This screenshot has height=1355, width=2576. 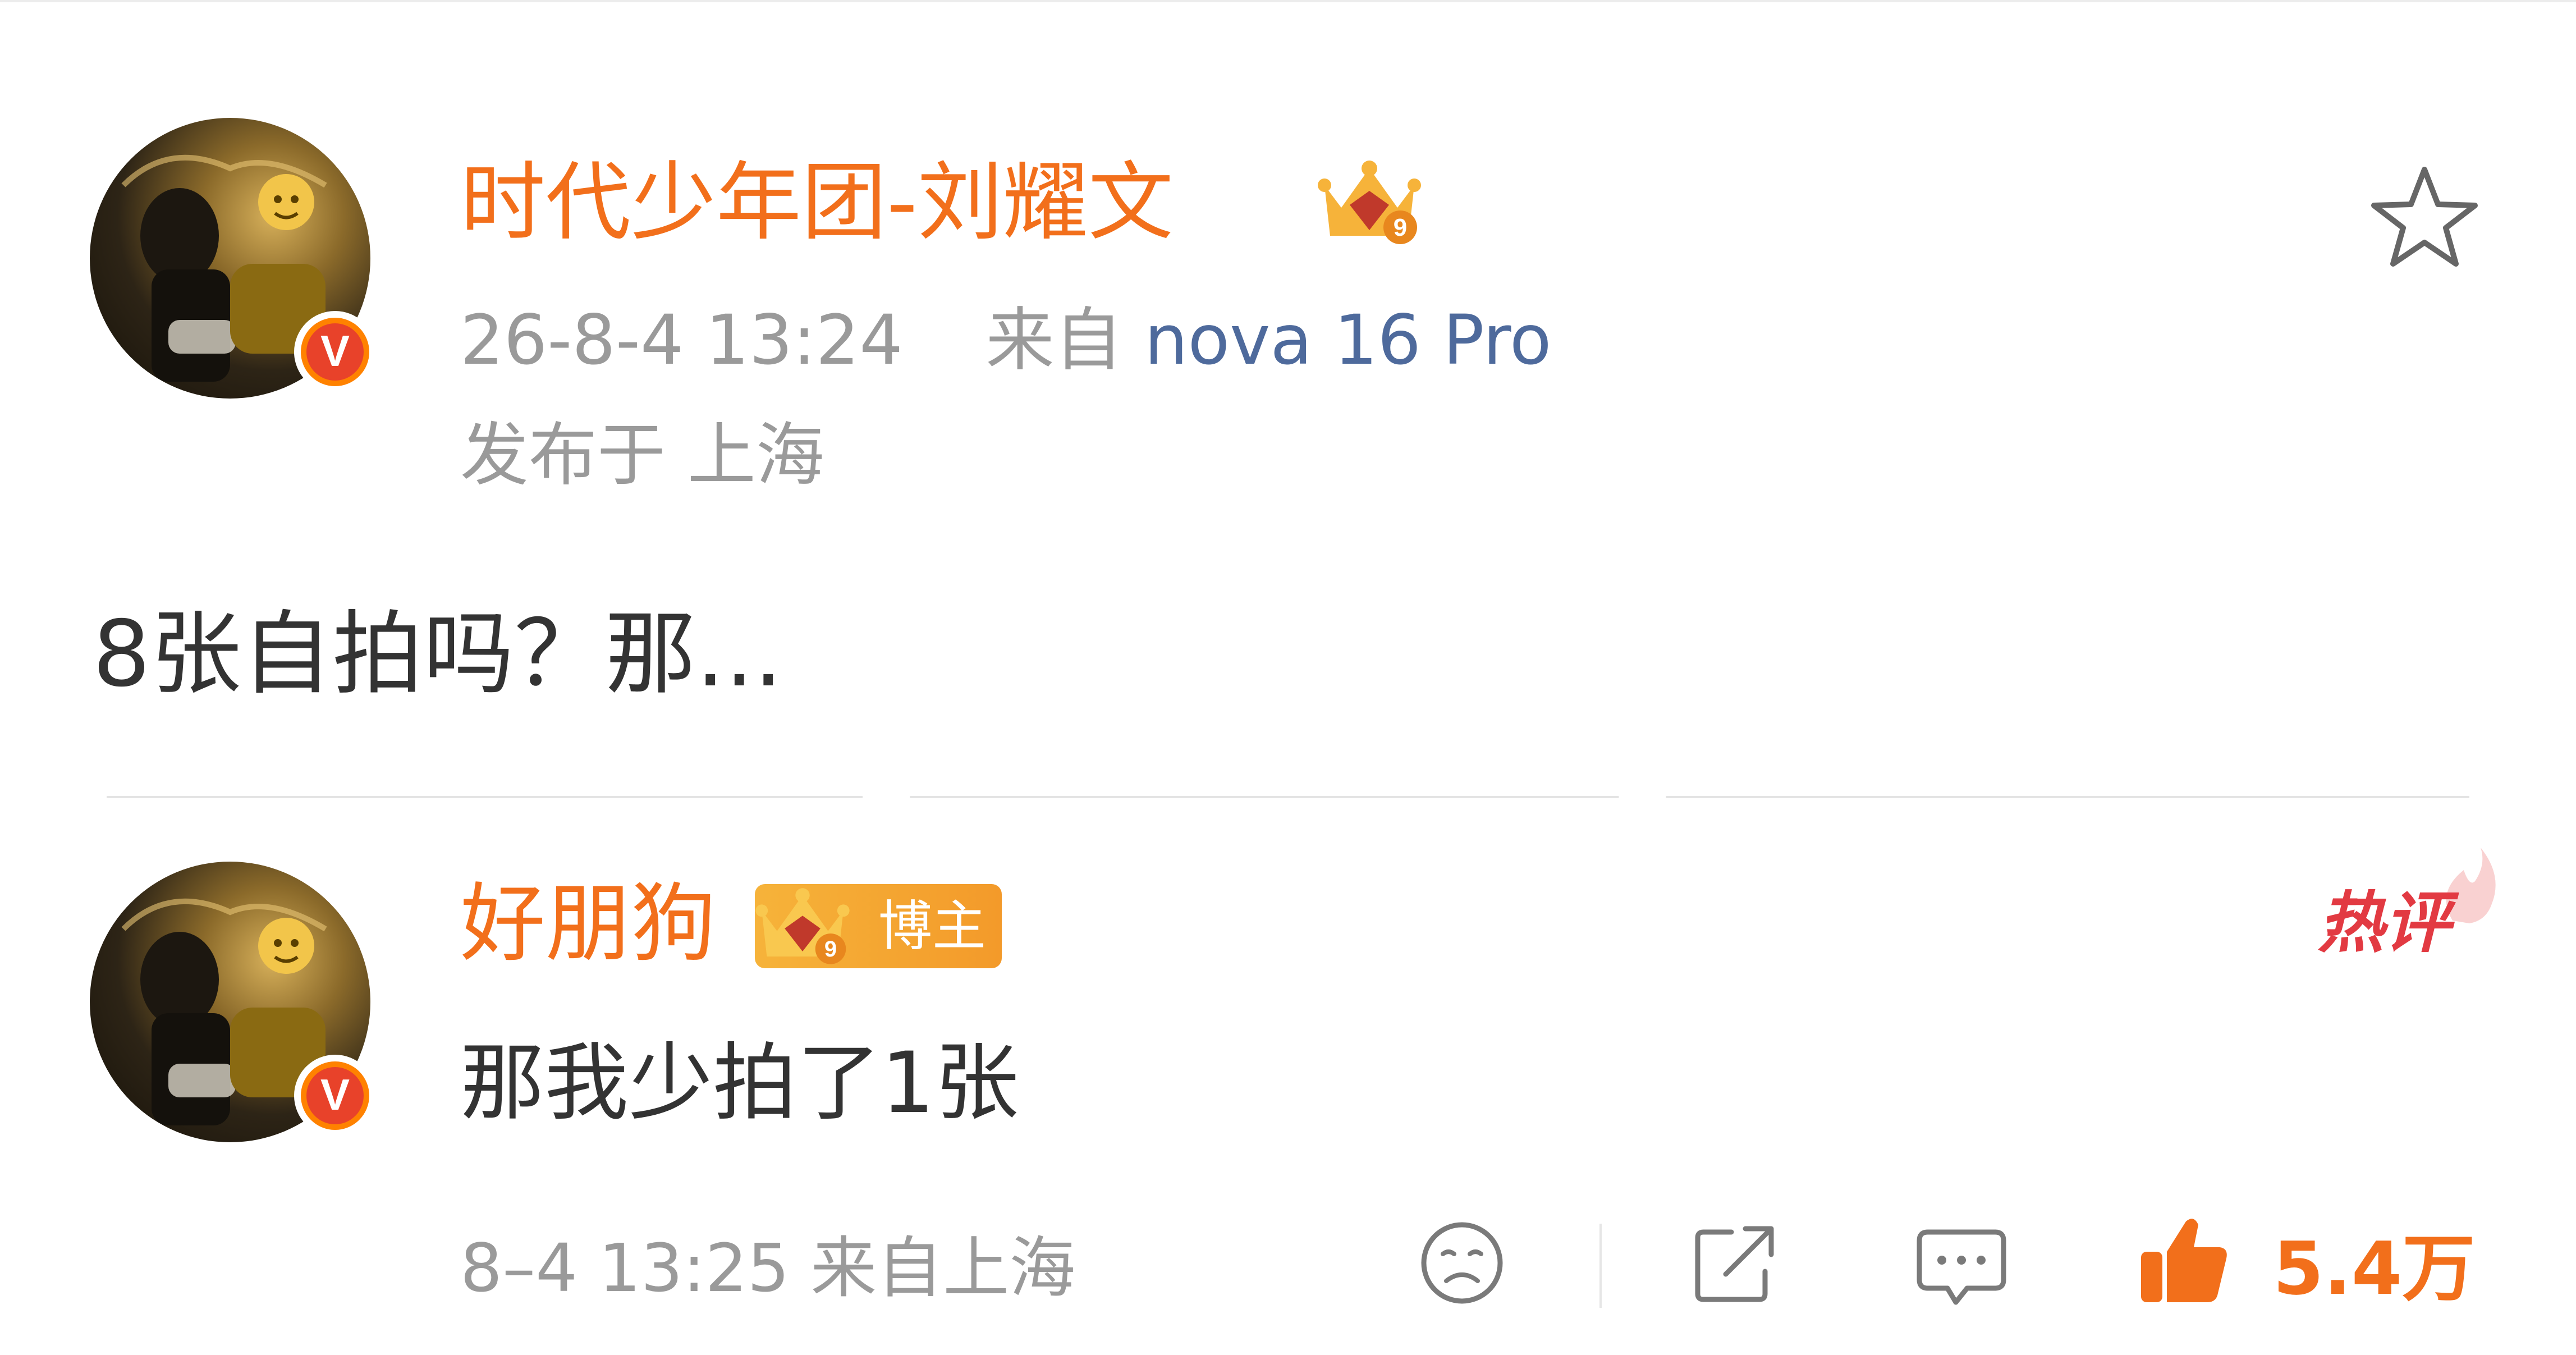 What do you see at coordinates (588, 924) in the screenshot?
I see `reply-author-name: 好朋狗` at bounding box center [588, 924].